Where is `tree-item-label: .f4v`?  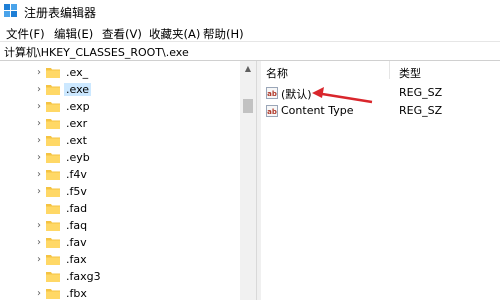
tree-item-label: .f4v is located at coordinates (76, 174).